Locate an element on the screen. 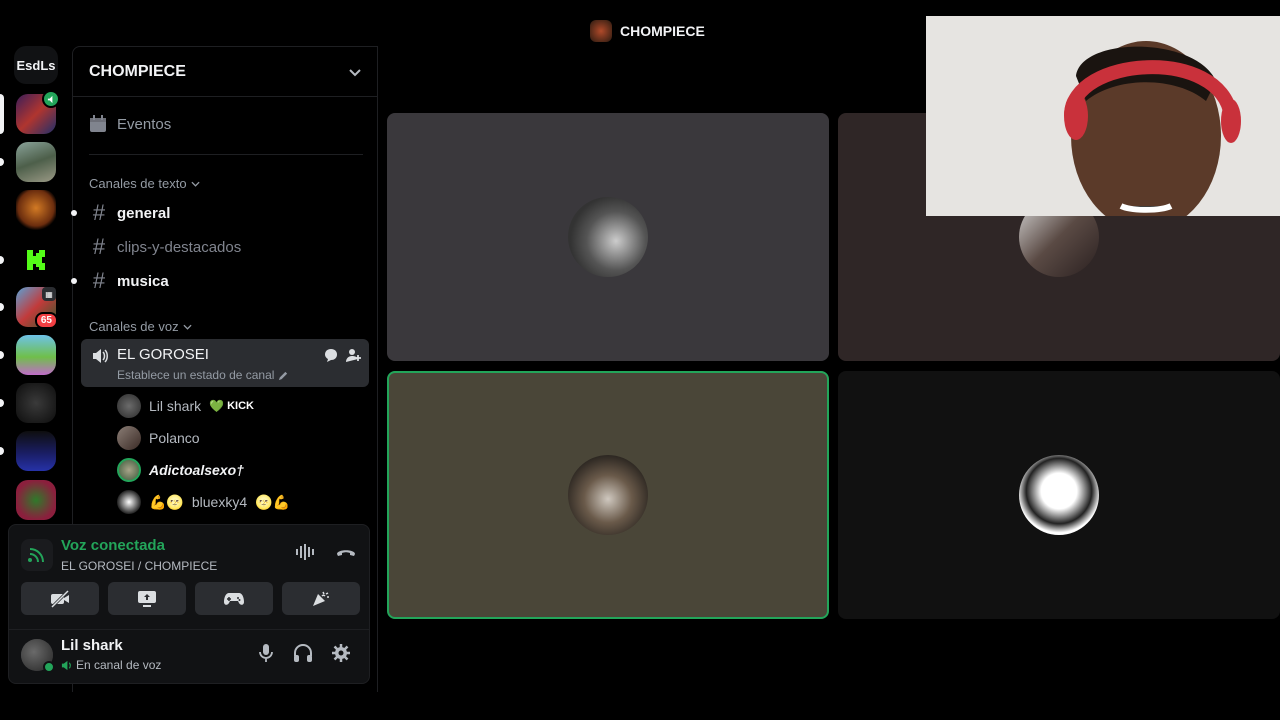  gamepad-icon is located at coordinates (234, 598).